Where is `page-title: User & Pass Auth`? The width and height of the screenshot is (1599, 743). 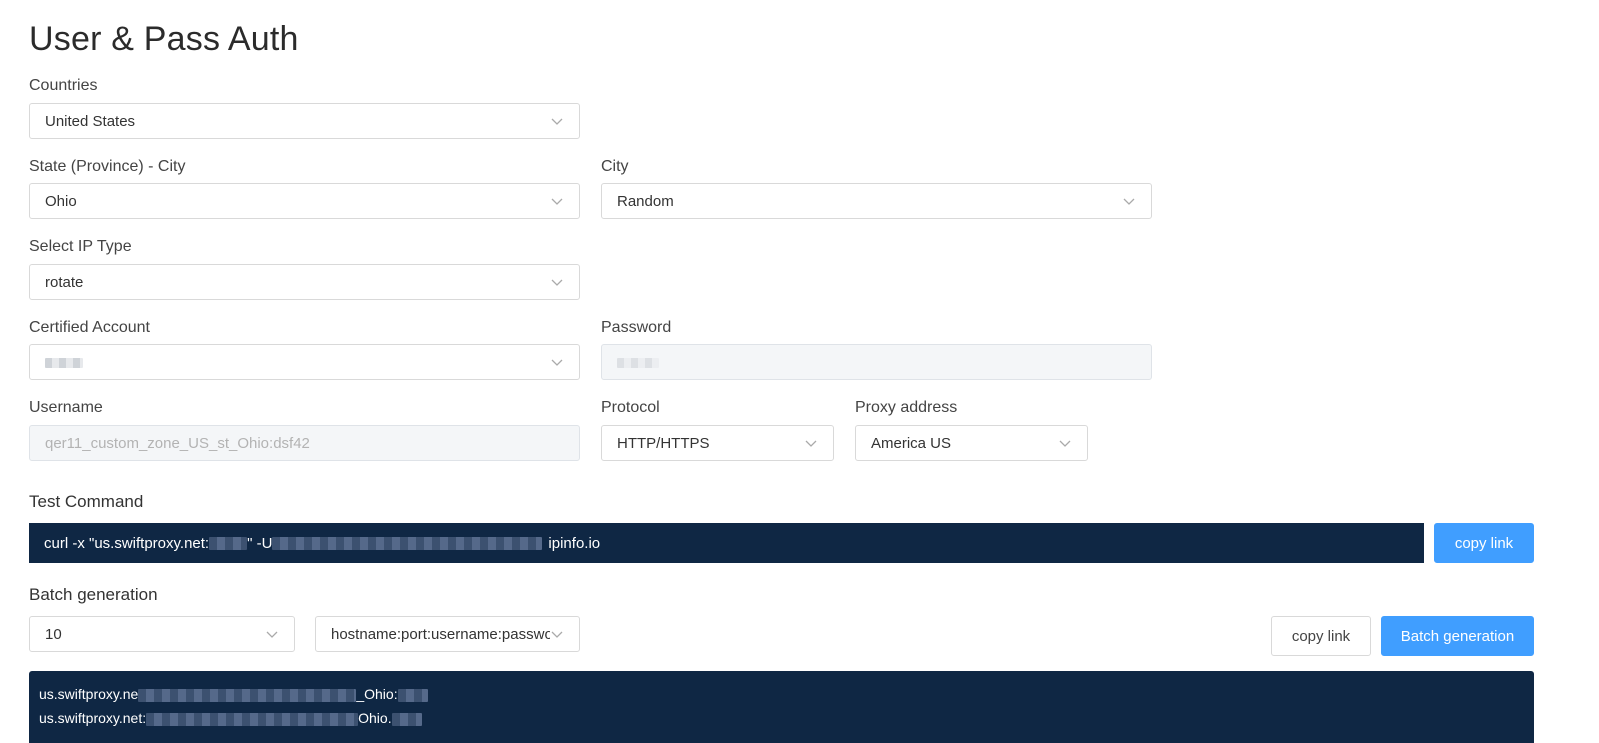 page-title: User & Pass Auth is located at coordinates (164, 39).